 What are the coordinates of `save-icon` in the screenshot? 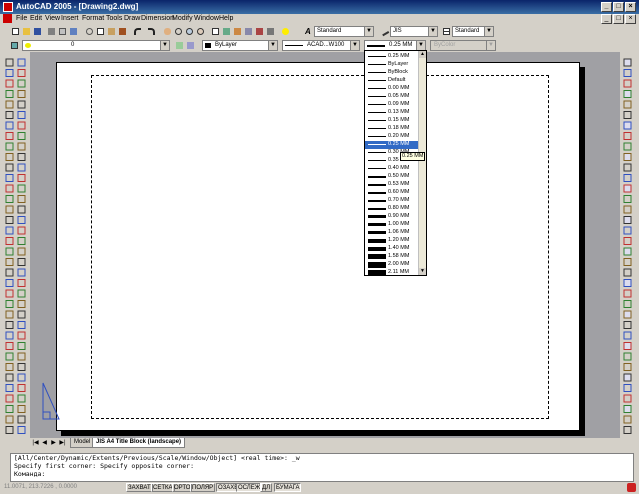 It's located at (37, 31).